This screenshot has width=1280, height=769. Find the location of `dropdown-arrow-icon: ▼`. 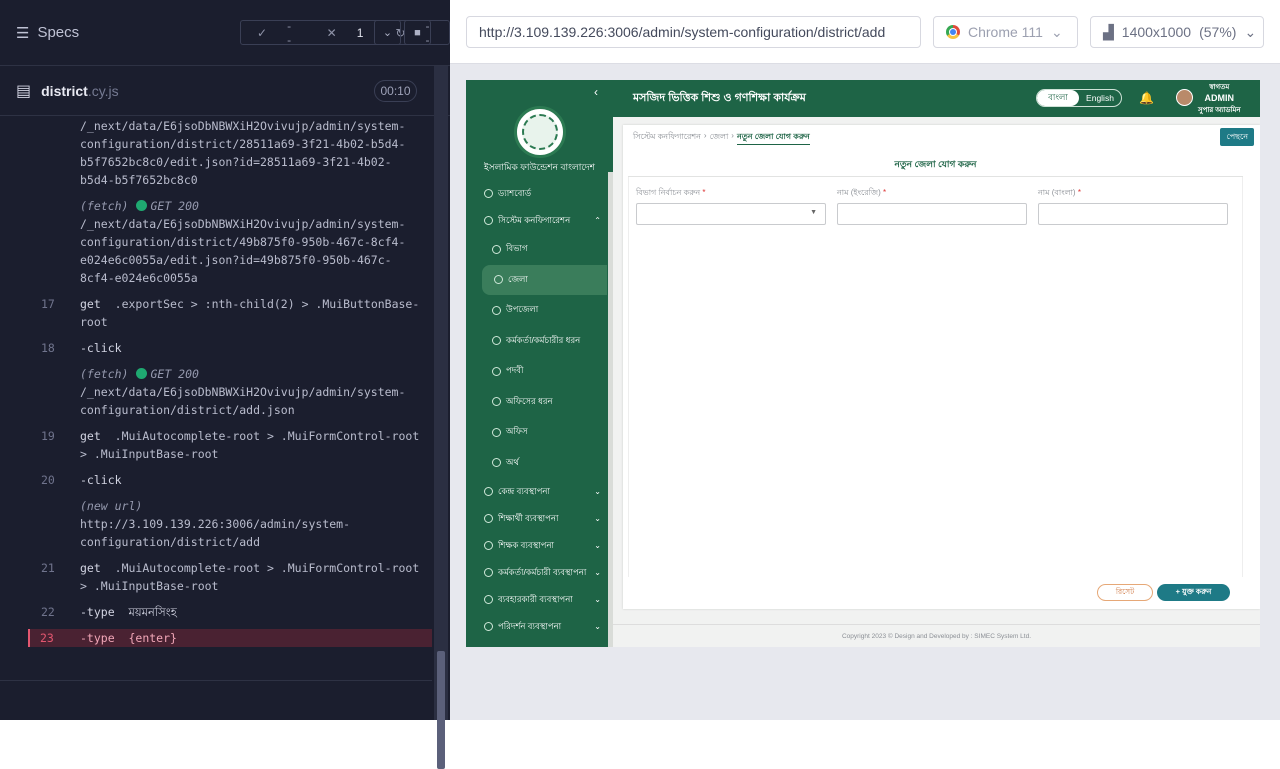

dropdown-arrow-icon: ▼ is located at coordinates (813, 212).